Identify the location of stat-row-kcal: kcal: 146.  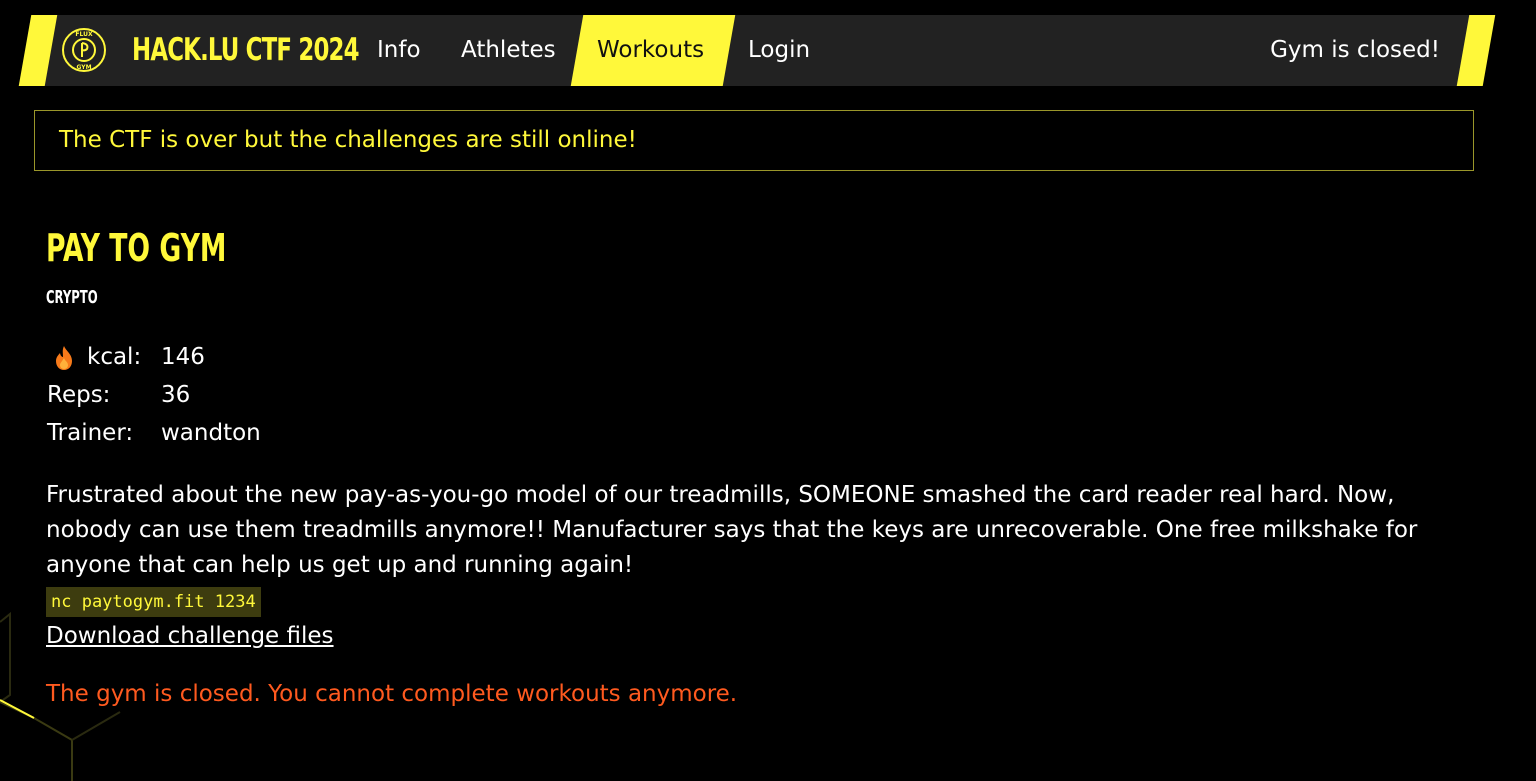
(247, 357).